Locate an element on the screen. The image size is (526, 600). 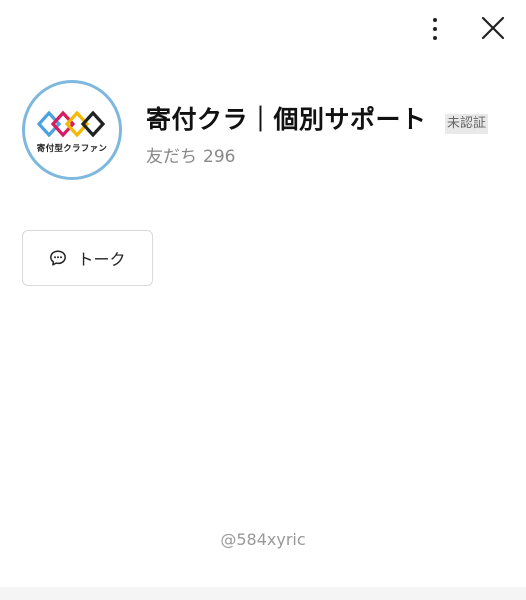
avatar: 寄付型クラファン is located at coordinates (72, 130).